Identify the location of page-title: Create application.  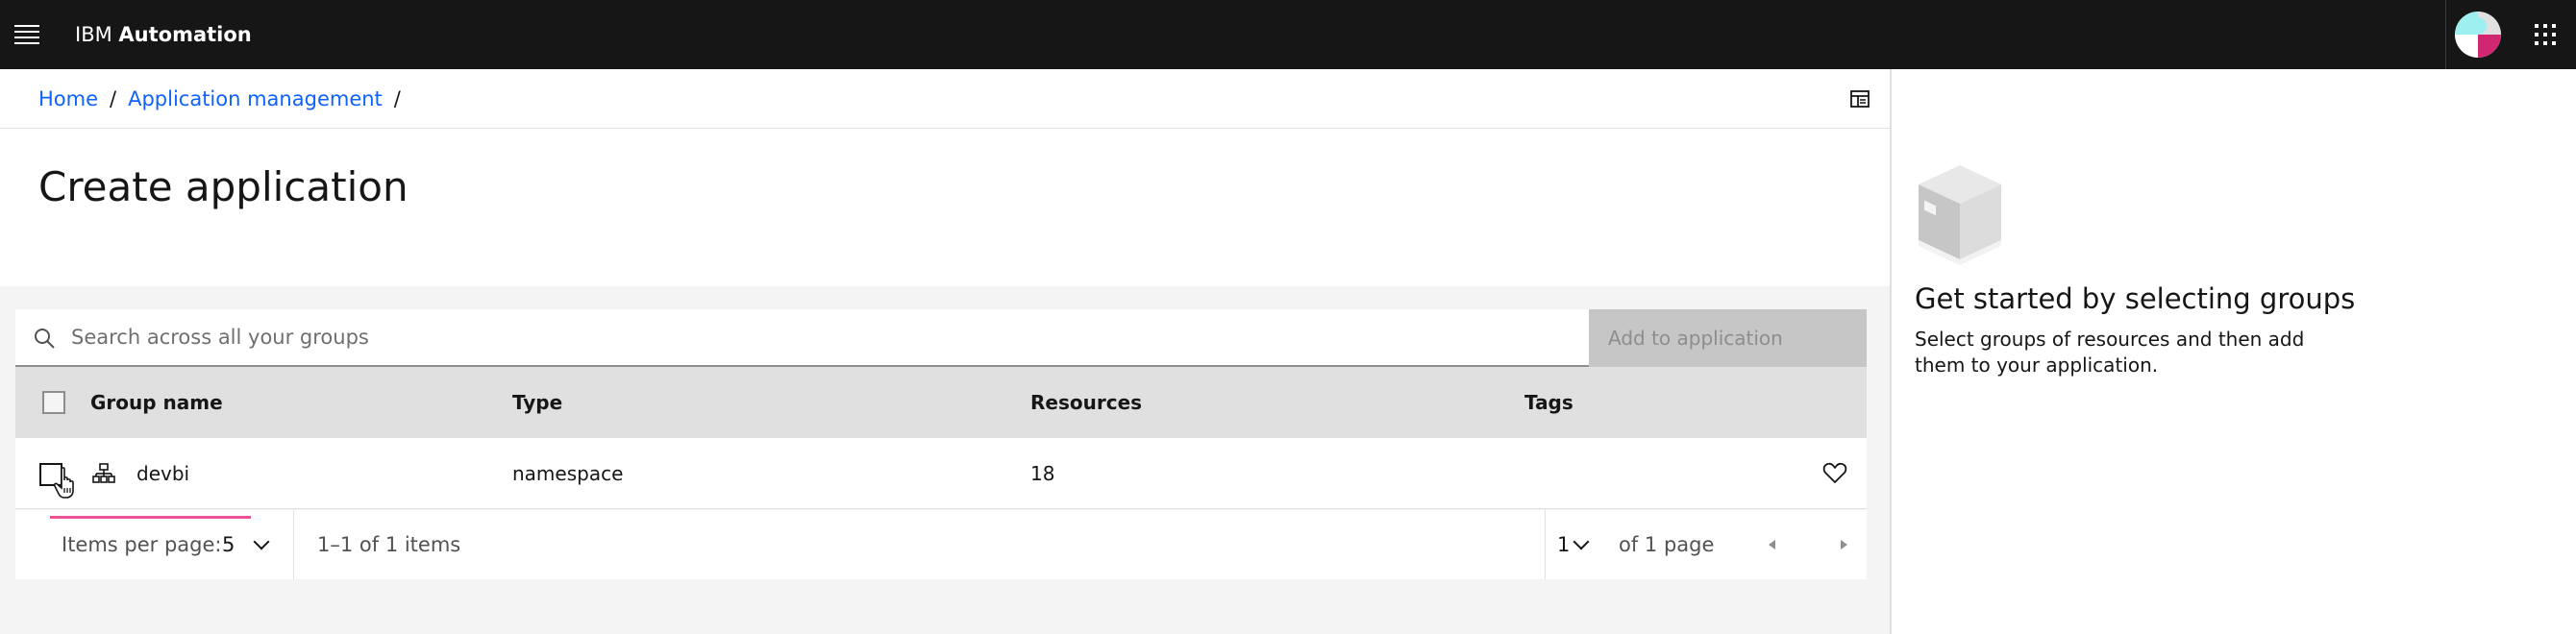
(224, 186).